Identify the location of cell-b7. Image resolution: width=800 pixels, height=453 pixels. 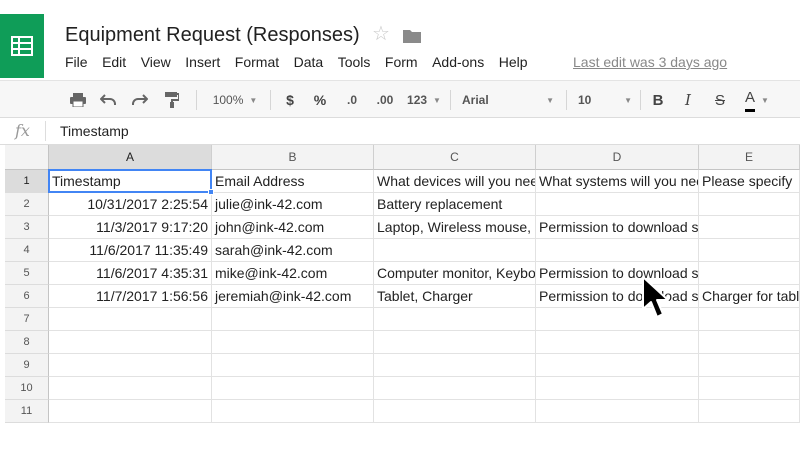
(293, 319).